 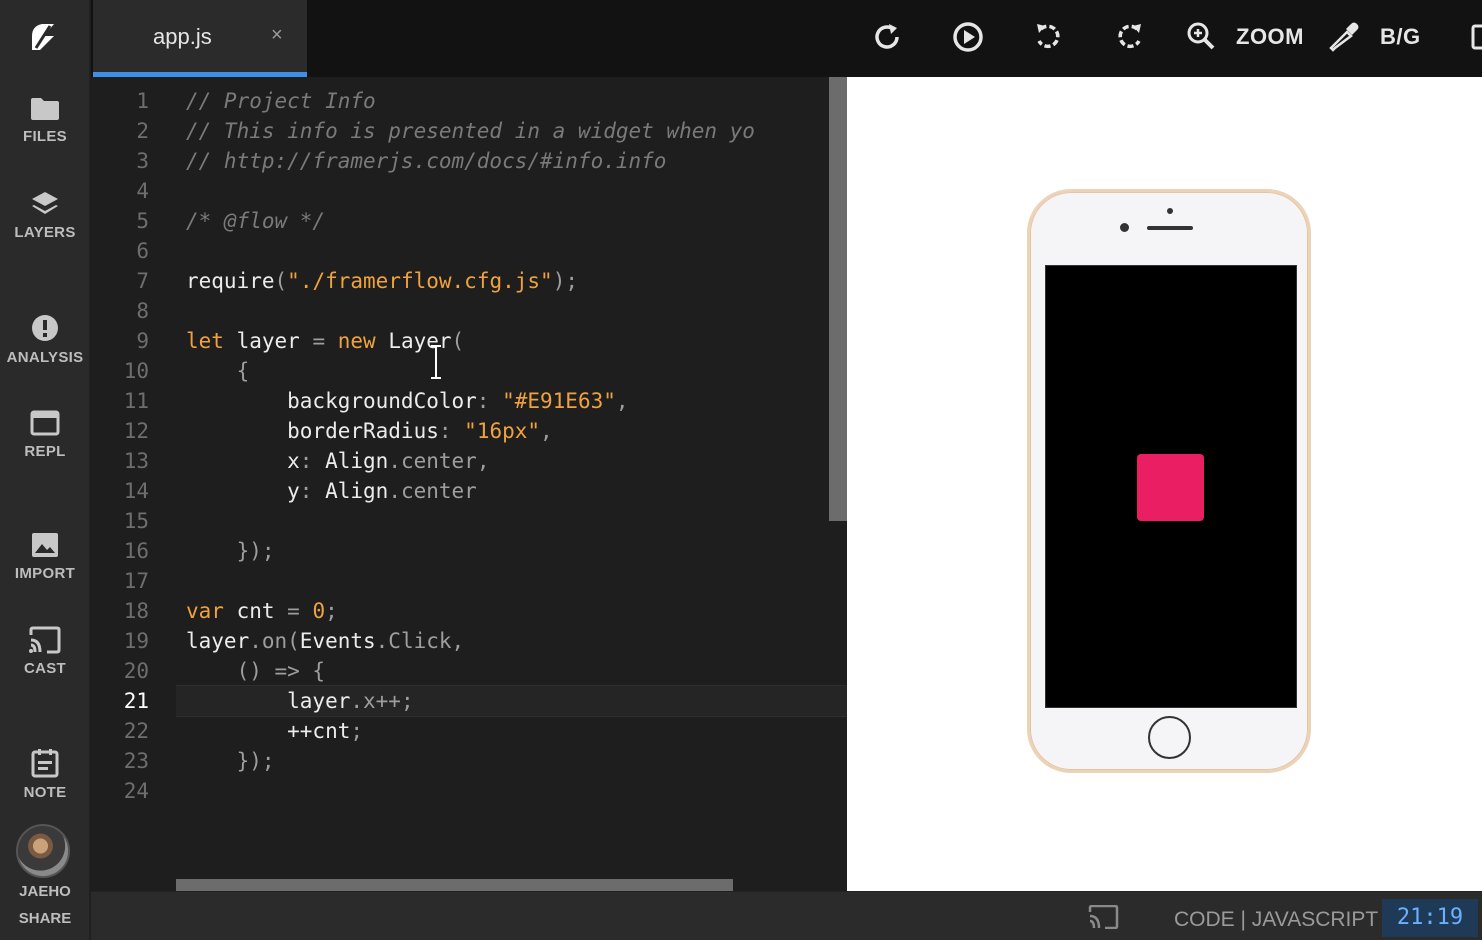 What do you see at coordinates (136, 731) in the screenshot?
I see `line-number: 22` at bounding box center [136, 731].